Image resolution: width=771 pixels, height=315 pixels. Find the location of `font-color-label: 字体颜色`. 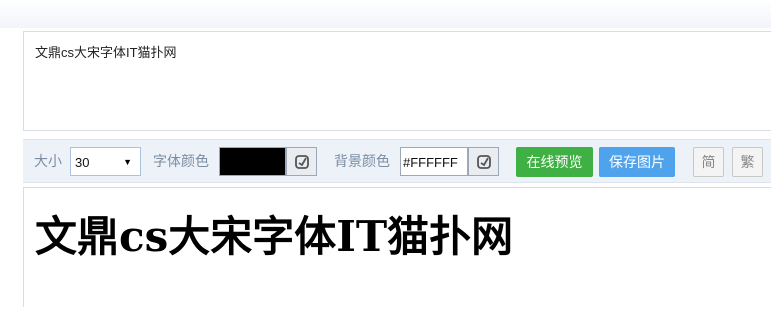

font-color-label: 字体颜色 is located at coordinates (181, 161).